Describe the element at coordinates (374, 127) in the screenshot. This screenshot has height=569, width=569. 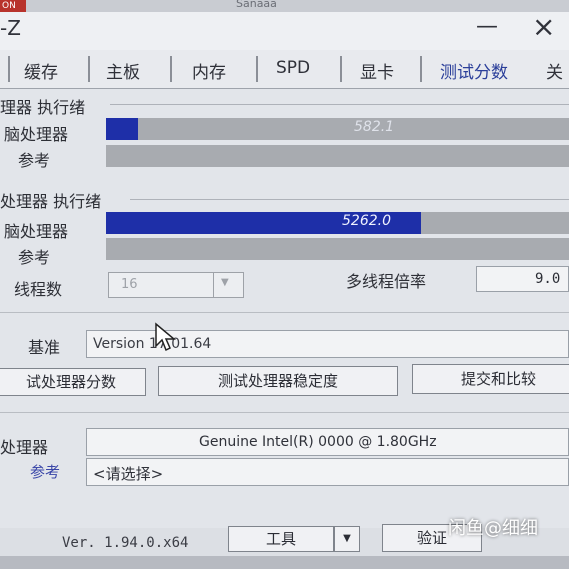
I see `single-cpu-value: 582.1` at that location.